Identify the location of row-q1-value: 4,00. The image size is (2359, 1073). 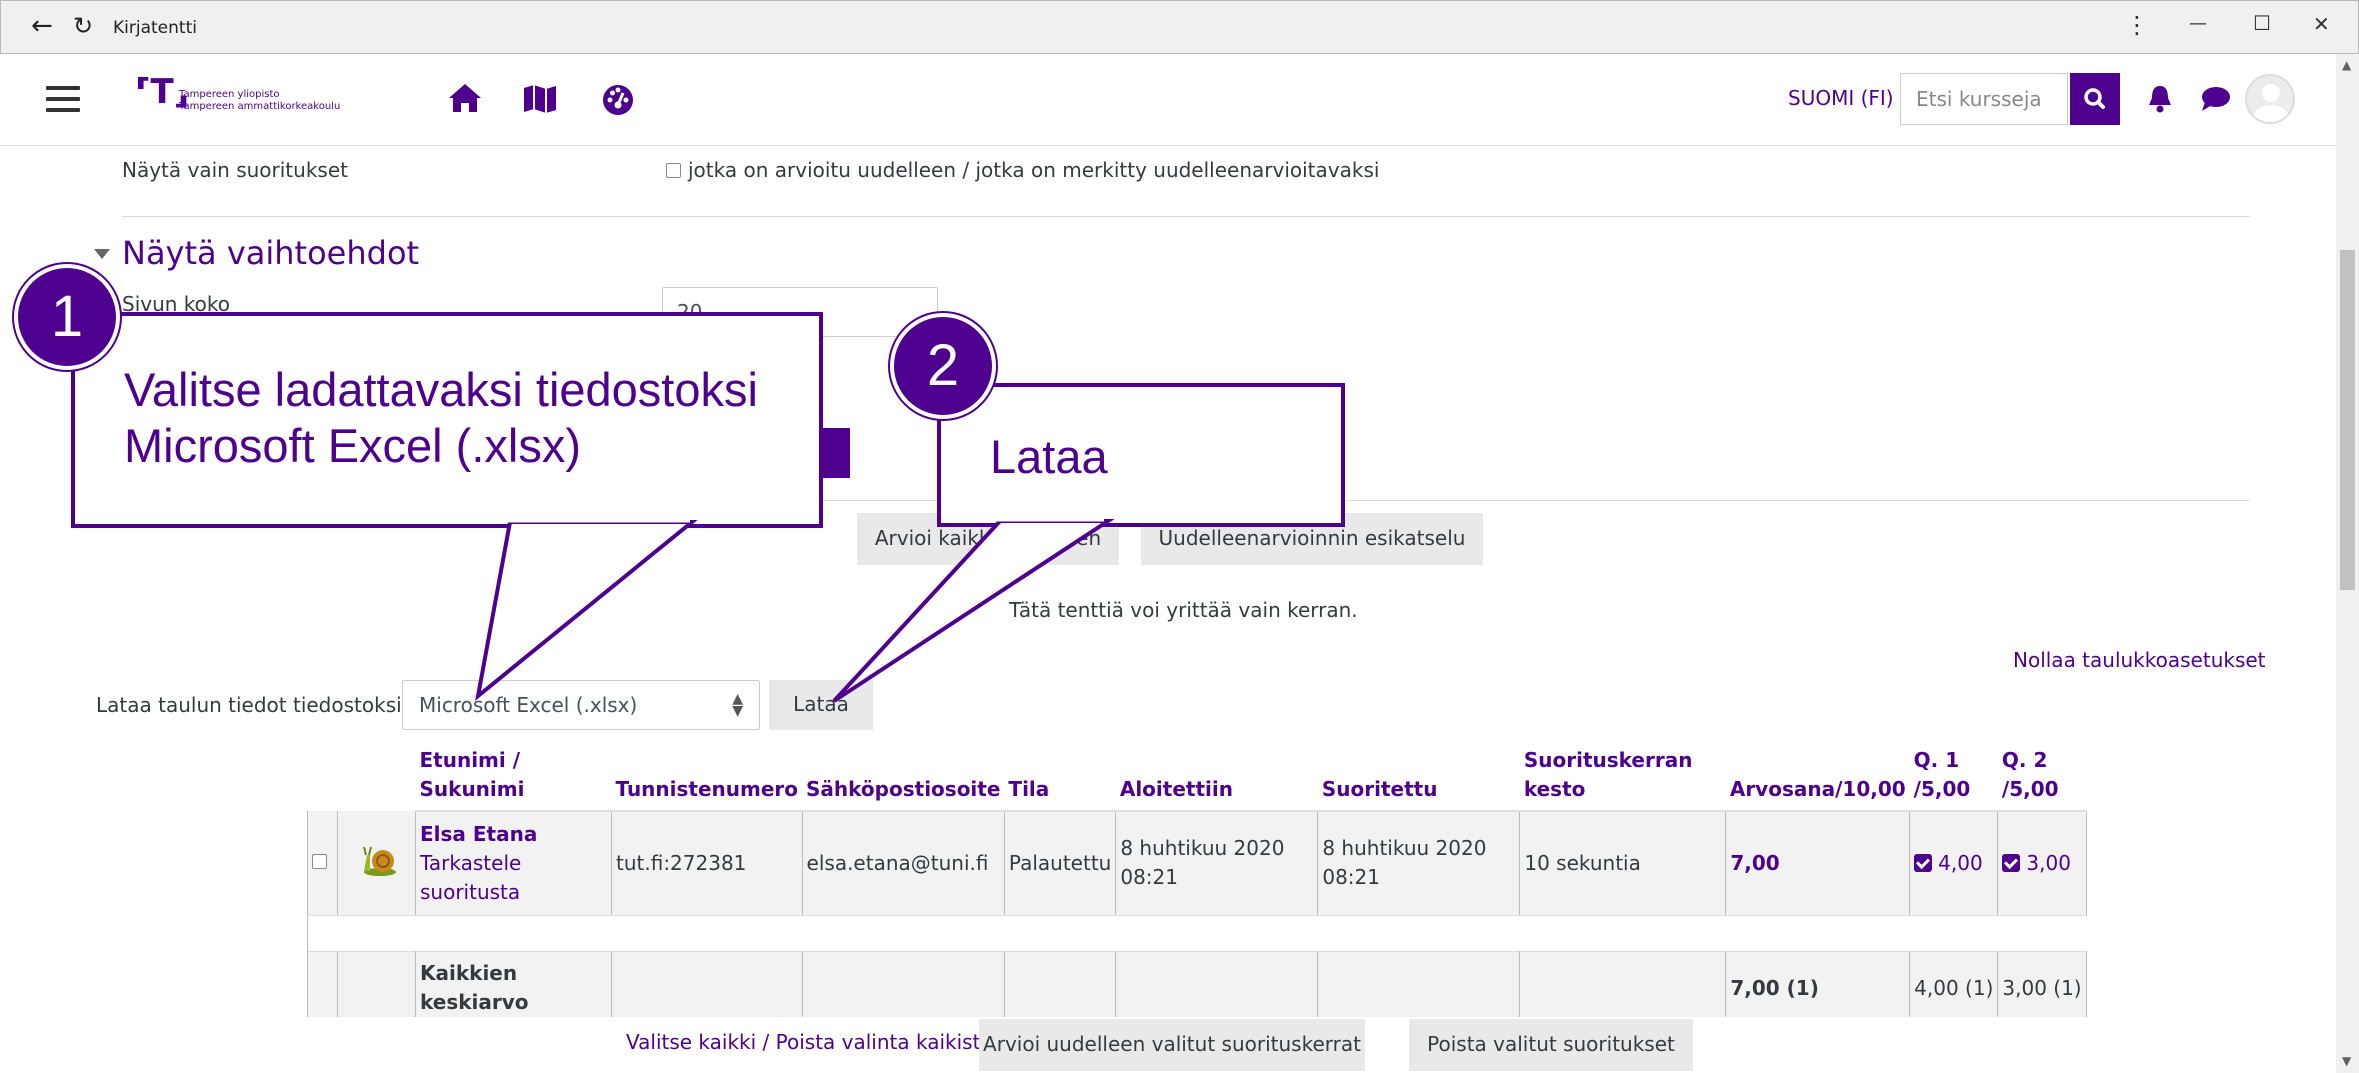
(1960, 862).